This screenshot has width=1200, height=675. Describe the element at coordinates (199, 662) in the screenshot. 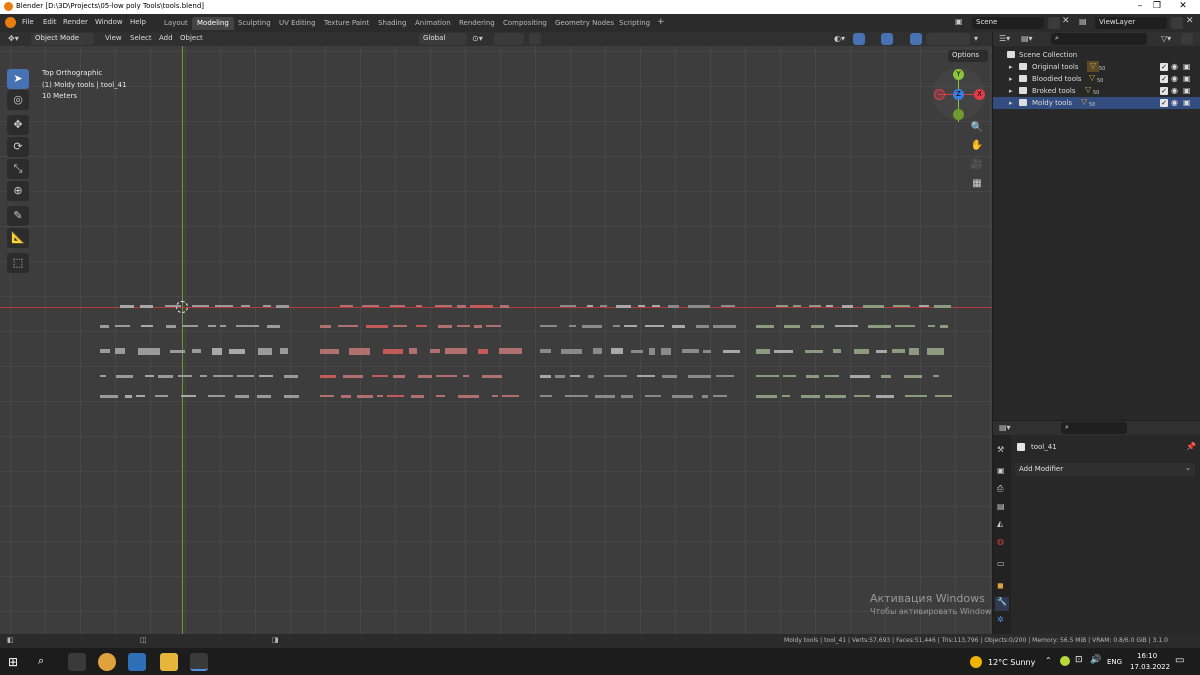

I see `blender-taskbar-icon` at that location.